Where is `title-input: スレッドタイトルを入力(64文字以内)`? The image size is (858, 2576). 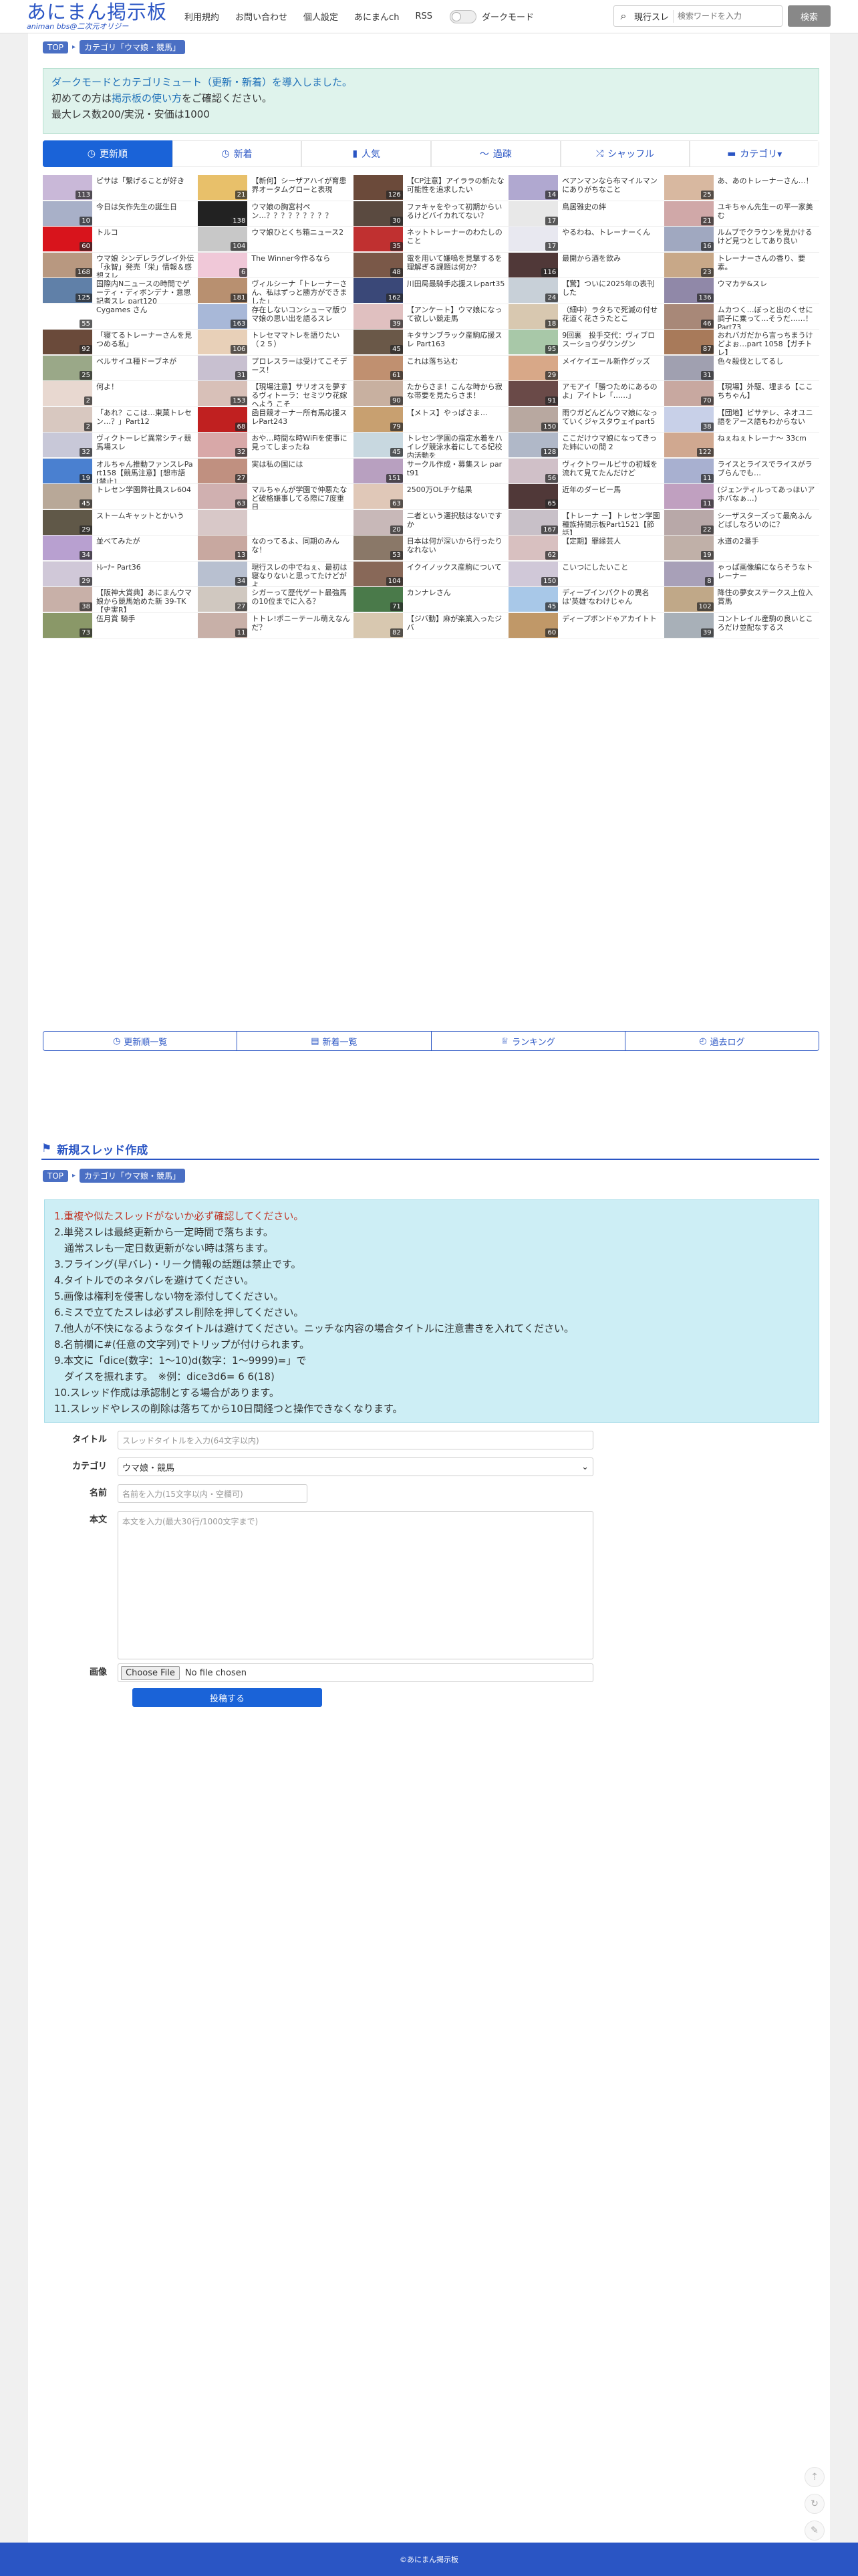
title-input: スレッドタイトルを入力(64文字以内) is located at coordinates (355, 1440).